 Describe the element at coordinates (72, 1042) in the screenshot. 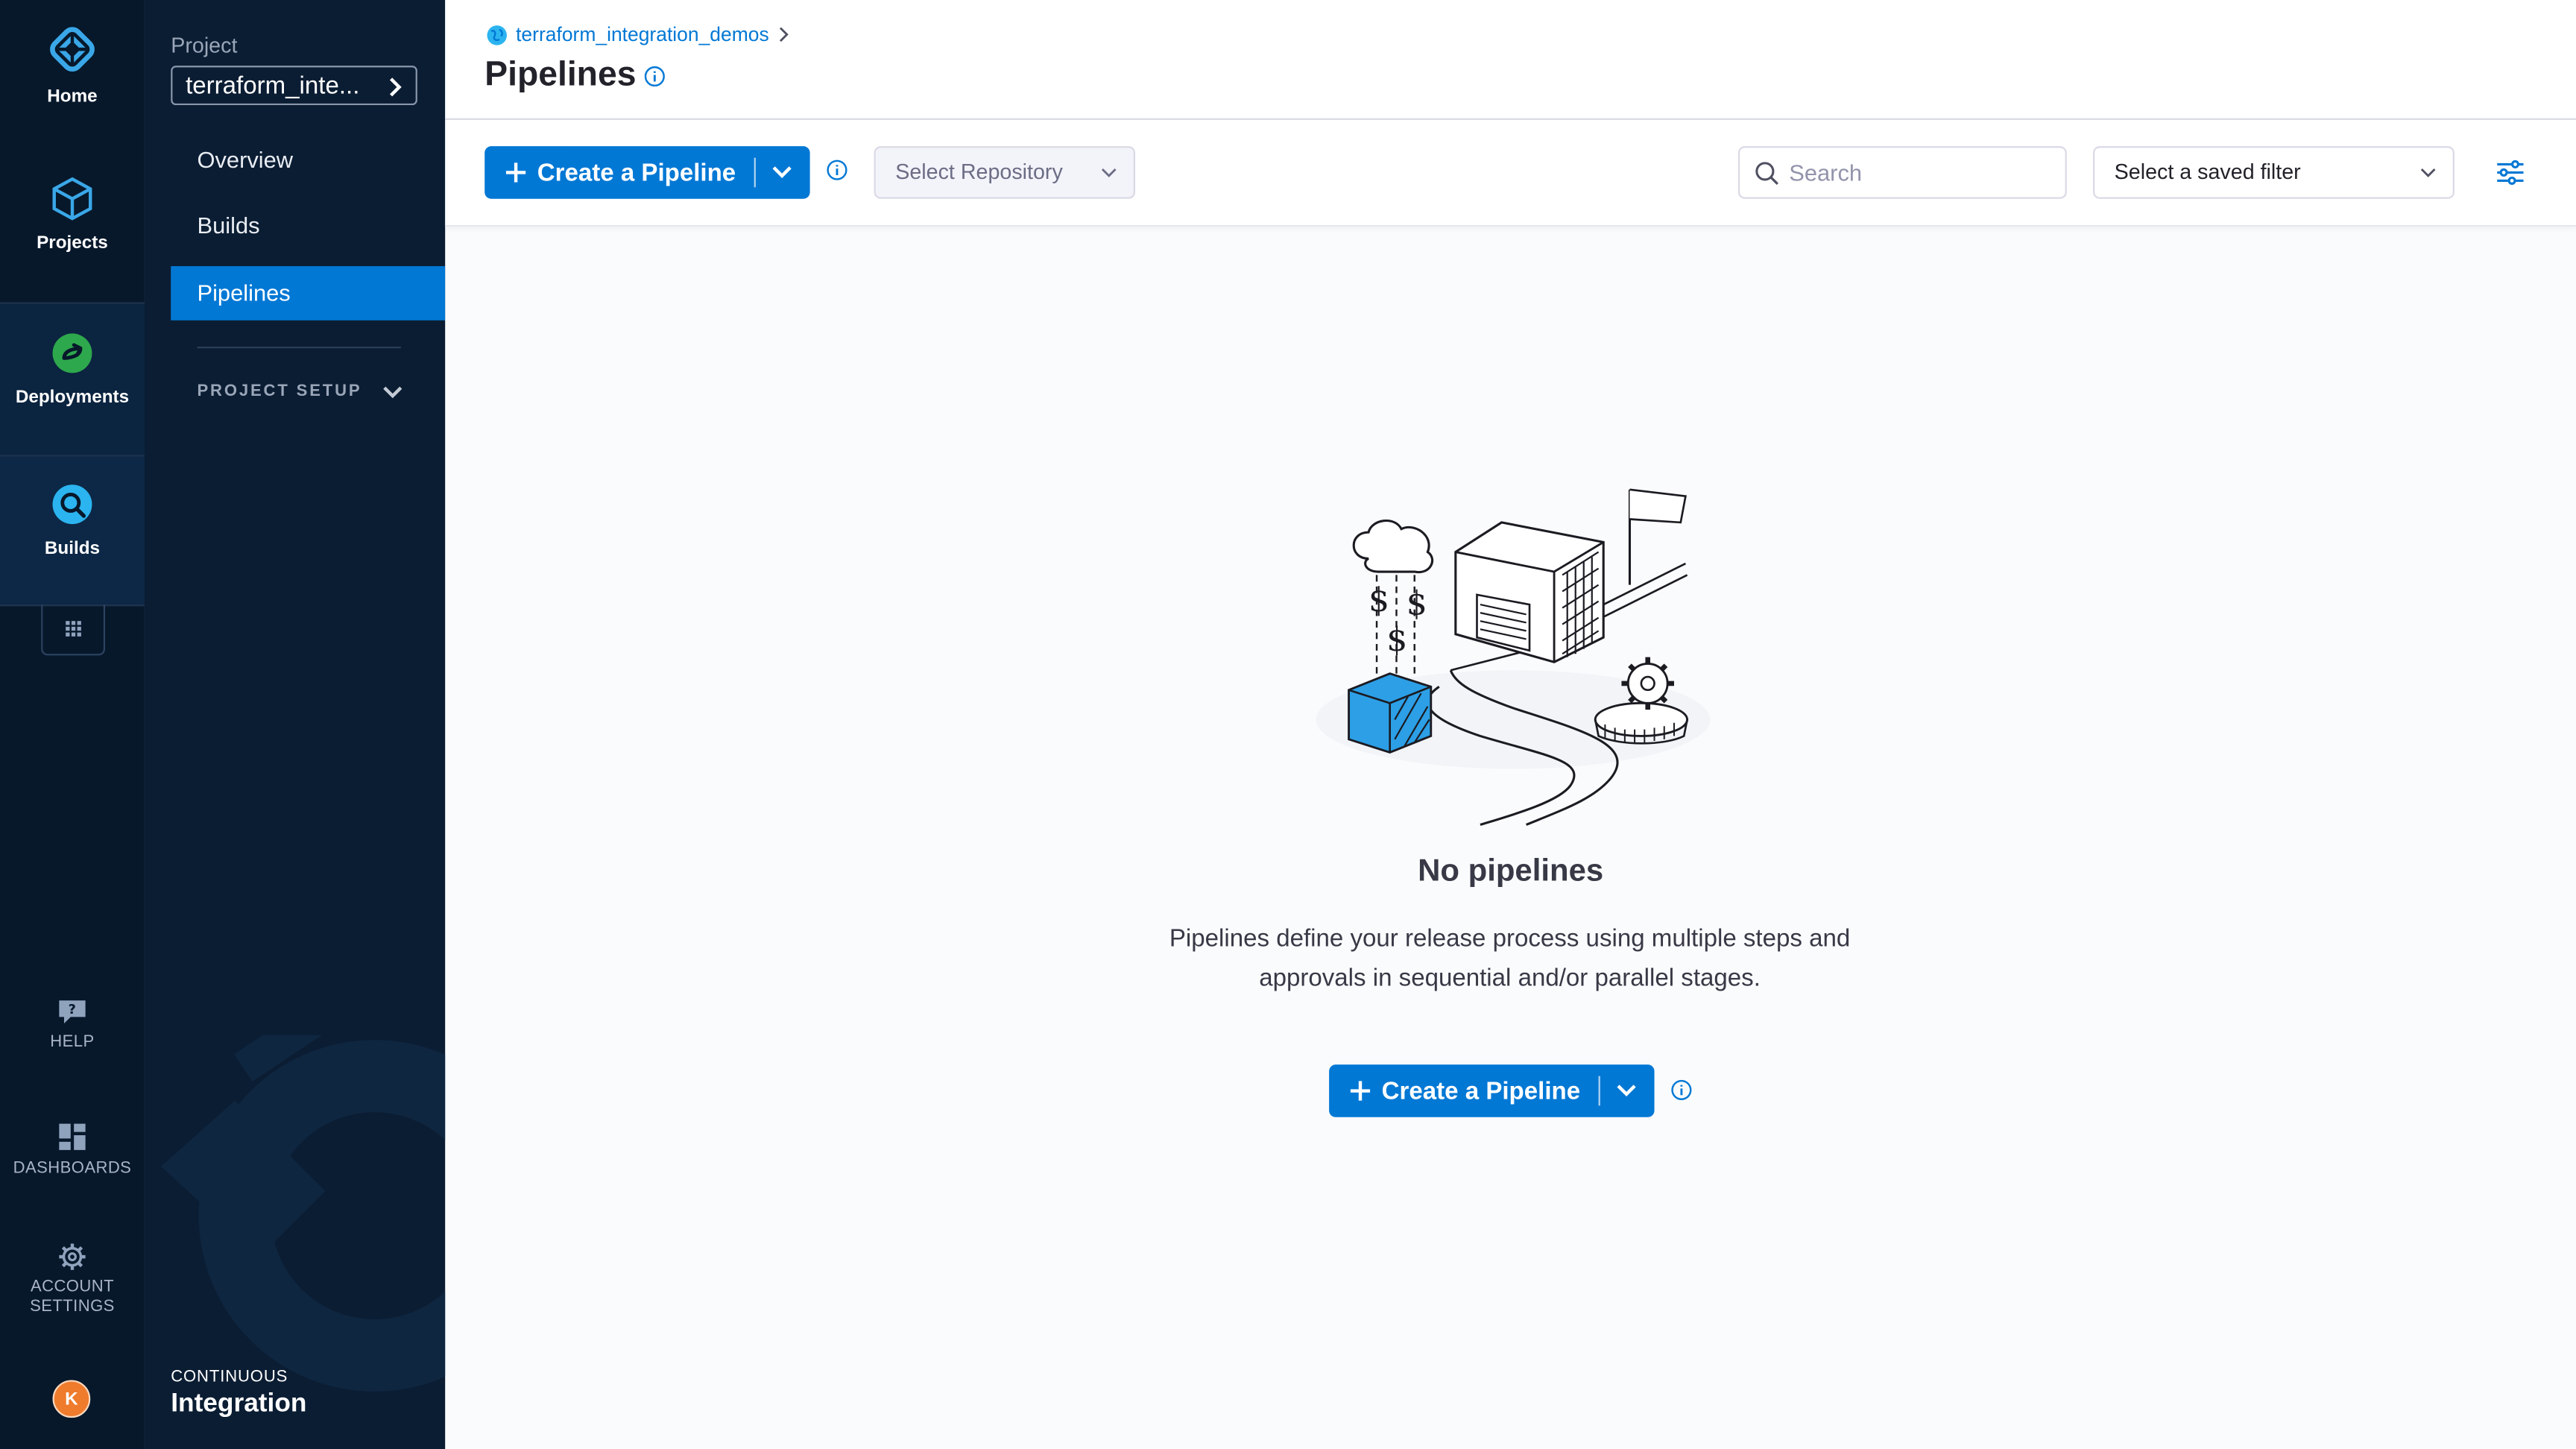

I see `nav-help-label: HELP` at that location.